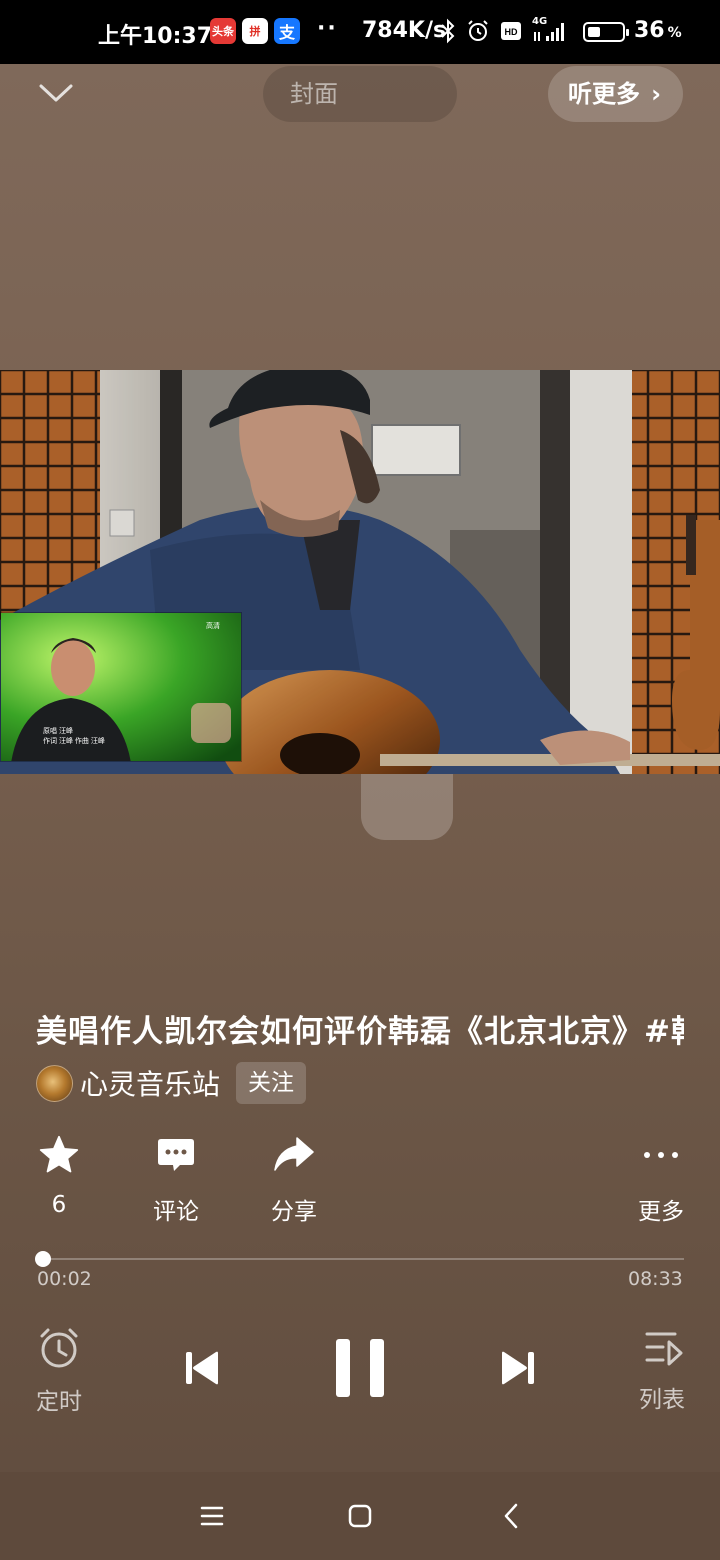 This screenshot has width=720, height=1560. What do you see at coordinates (155, 36) in the screenshot?
I see `status-time: 上午10:37` at bounding box center [155, 36].